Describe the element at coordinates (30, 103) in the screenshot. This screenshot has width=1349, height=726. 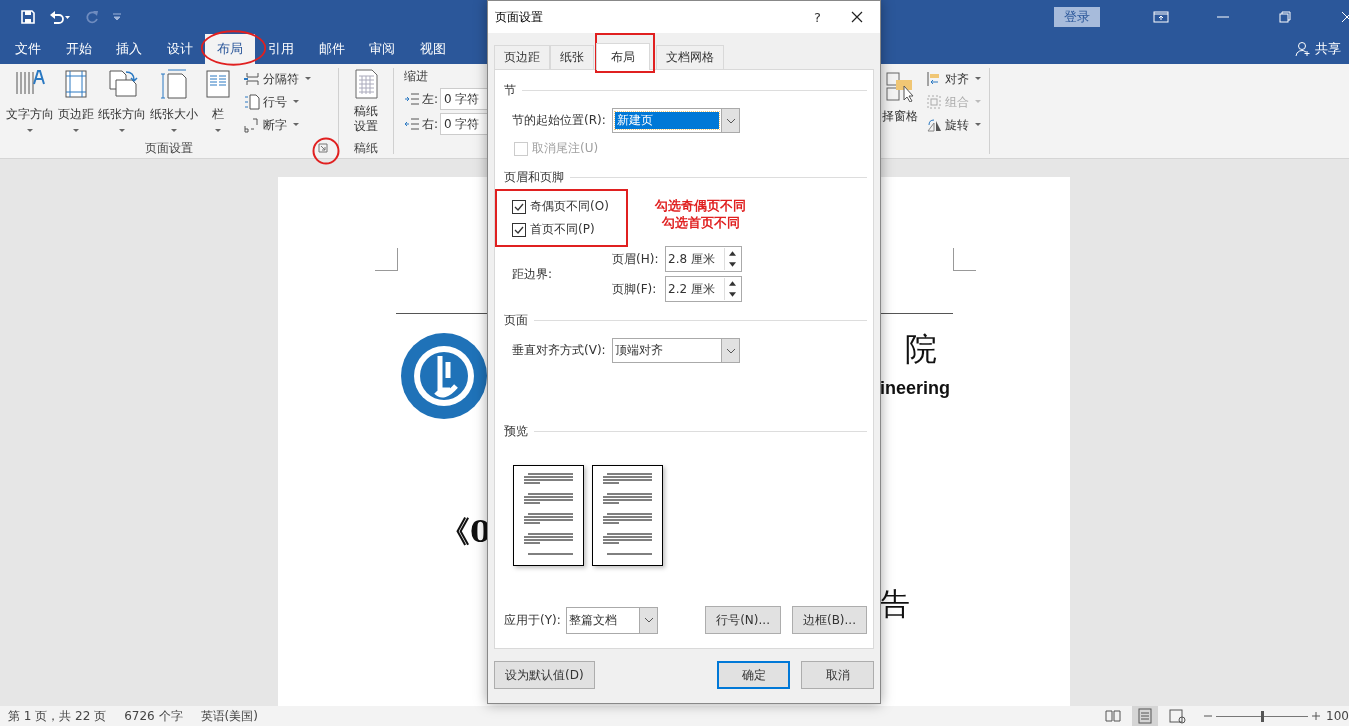
I see `ribbon-button: 文字方向` at that location.